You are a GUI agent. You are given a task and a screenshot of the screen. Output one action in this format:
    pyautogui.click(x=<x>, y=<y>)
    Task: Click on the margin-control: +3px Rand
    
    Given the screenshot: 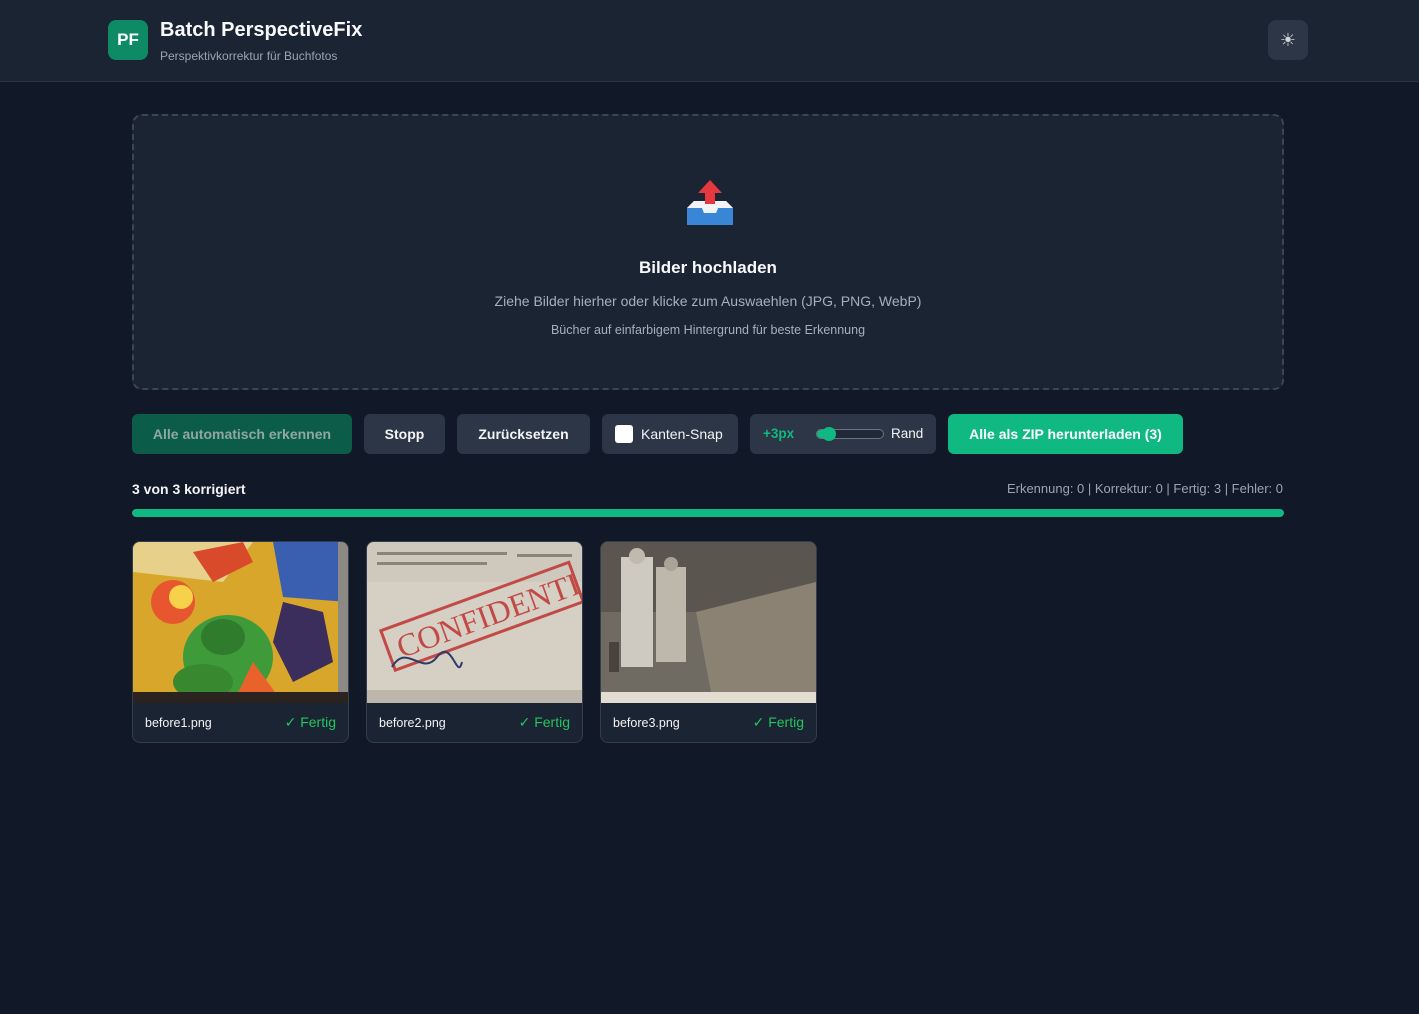 What is the action you would take?
    pyautogui.click(x=843, y=434)
    